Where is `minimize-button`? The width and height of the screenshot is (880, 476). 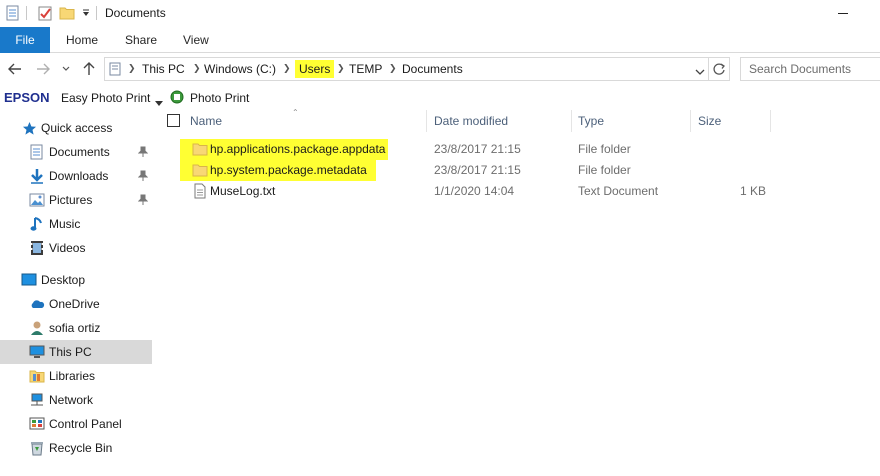 minimize-button is located at coordinates (844, 12).